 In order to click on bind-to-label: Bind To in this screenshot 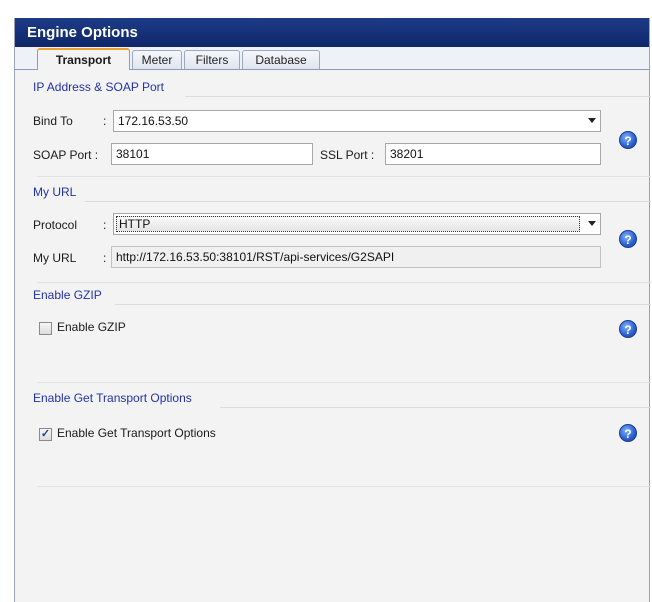, I will do `click(53, 121)`.